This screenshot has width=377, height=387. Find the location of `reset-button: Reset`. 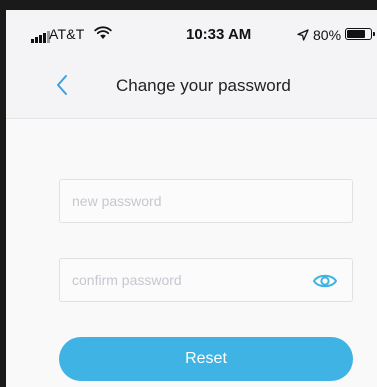

reset-button: Reset is located at coordinates (206, 359).